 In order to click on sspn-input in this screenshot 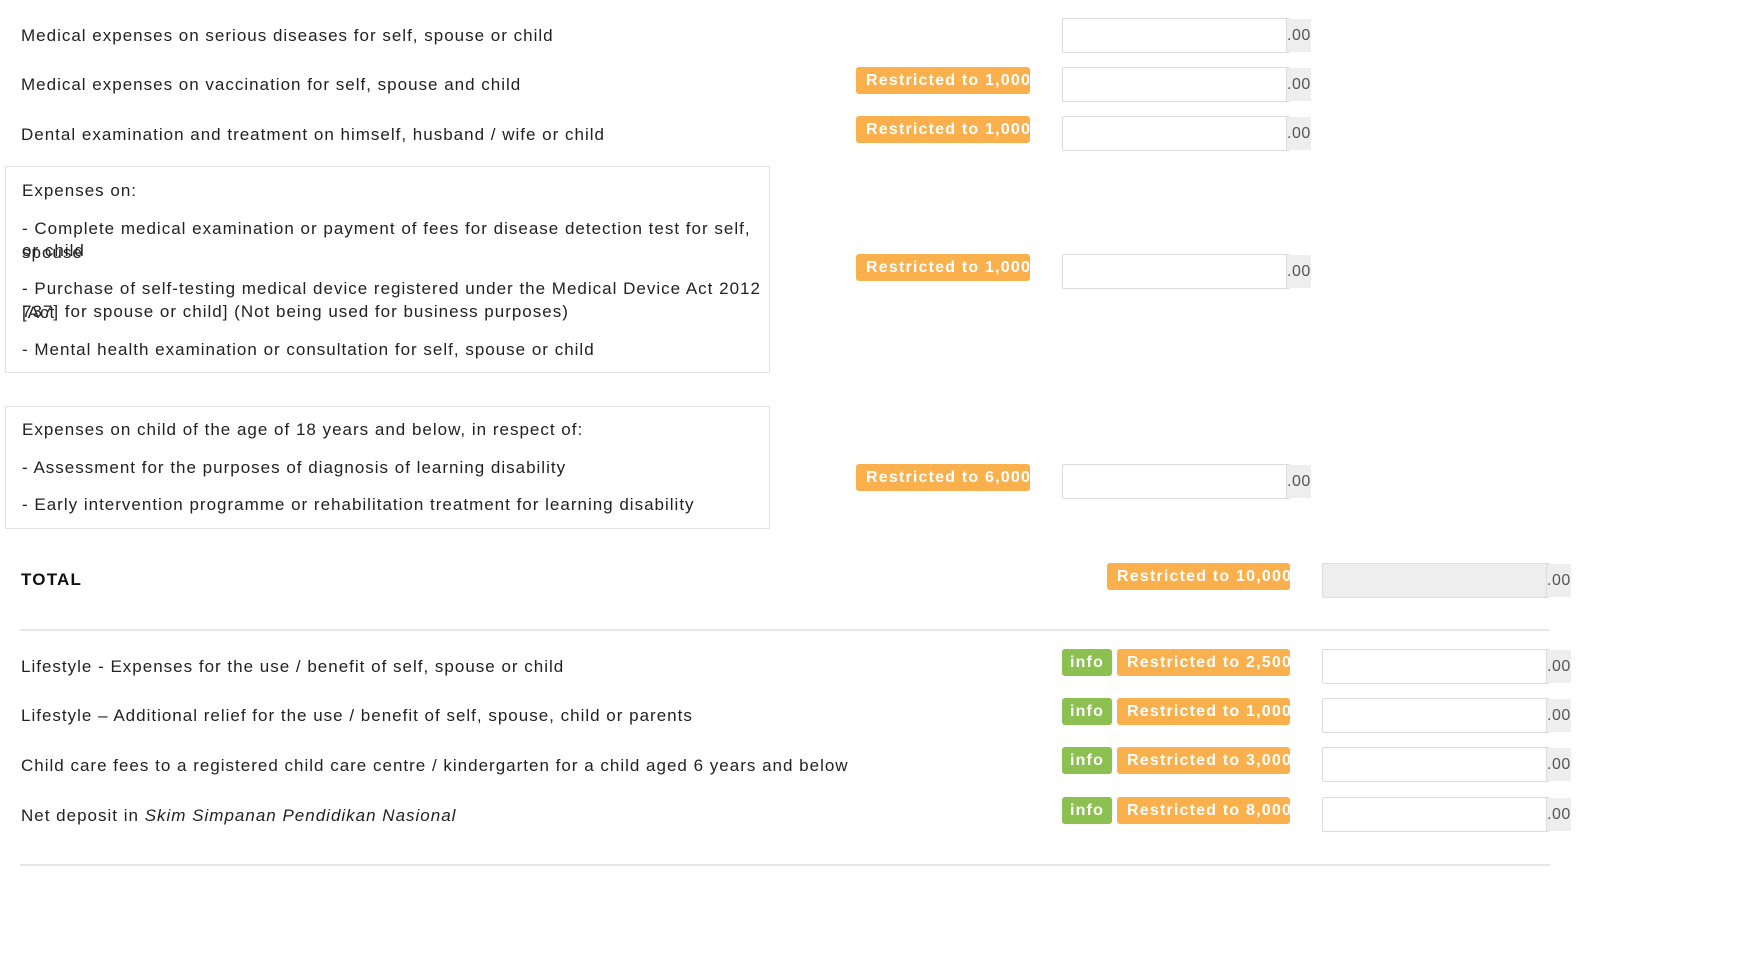, I will do `click(1434, 814)`.